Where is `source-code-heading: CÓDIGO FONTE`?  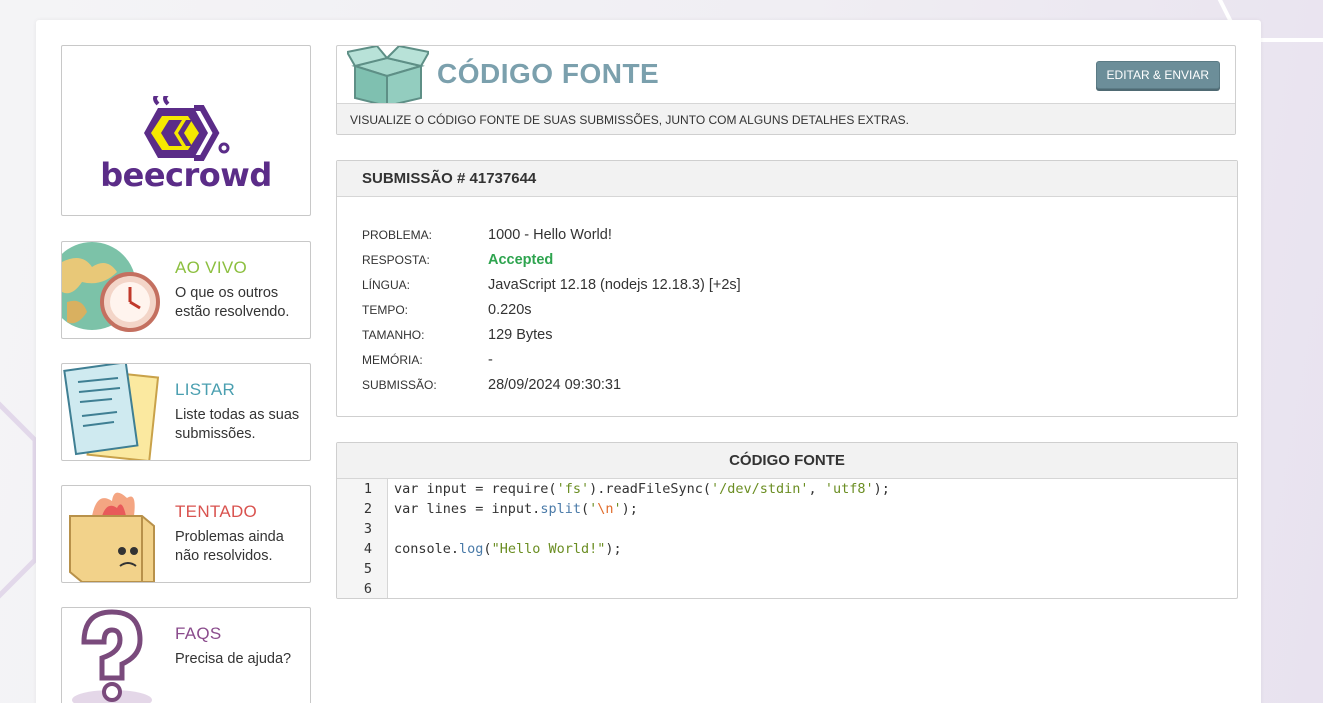 source-code-heading: CÓDIGO FONTE is located at coordinates (787, 461).